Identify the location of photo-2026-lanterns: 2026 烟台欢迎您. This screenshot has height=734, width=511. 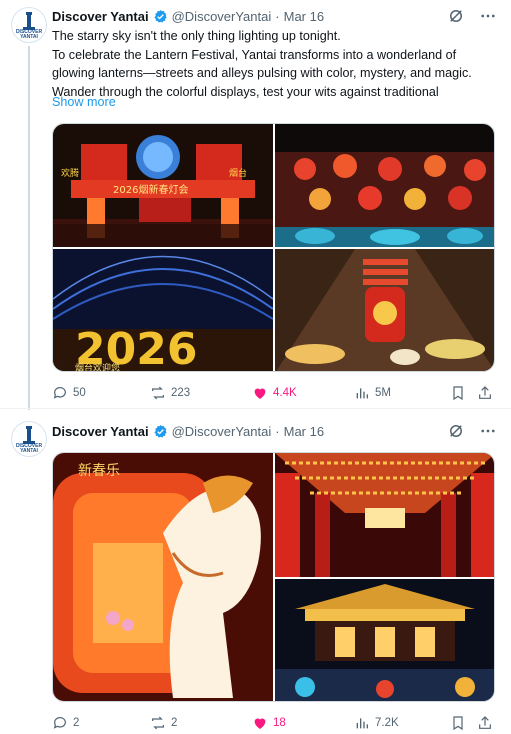
(163, 310).